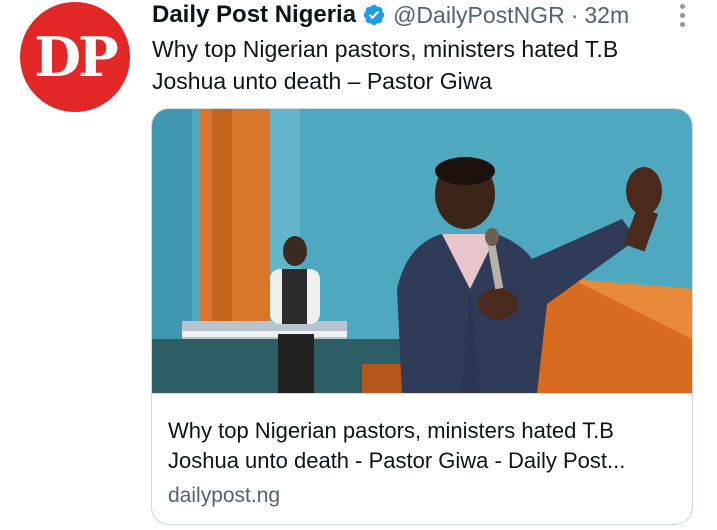 Image resolution: width=717 pixels, height=530 pixels. I want to click on tweet-header: Daily Post Nigeria @DailyPostNGR · 32m, so click(390, 15).